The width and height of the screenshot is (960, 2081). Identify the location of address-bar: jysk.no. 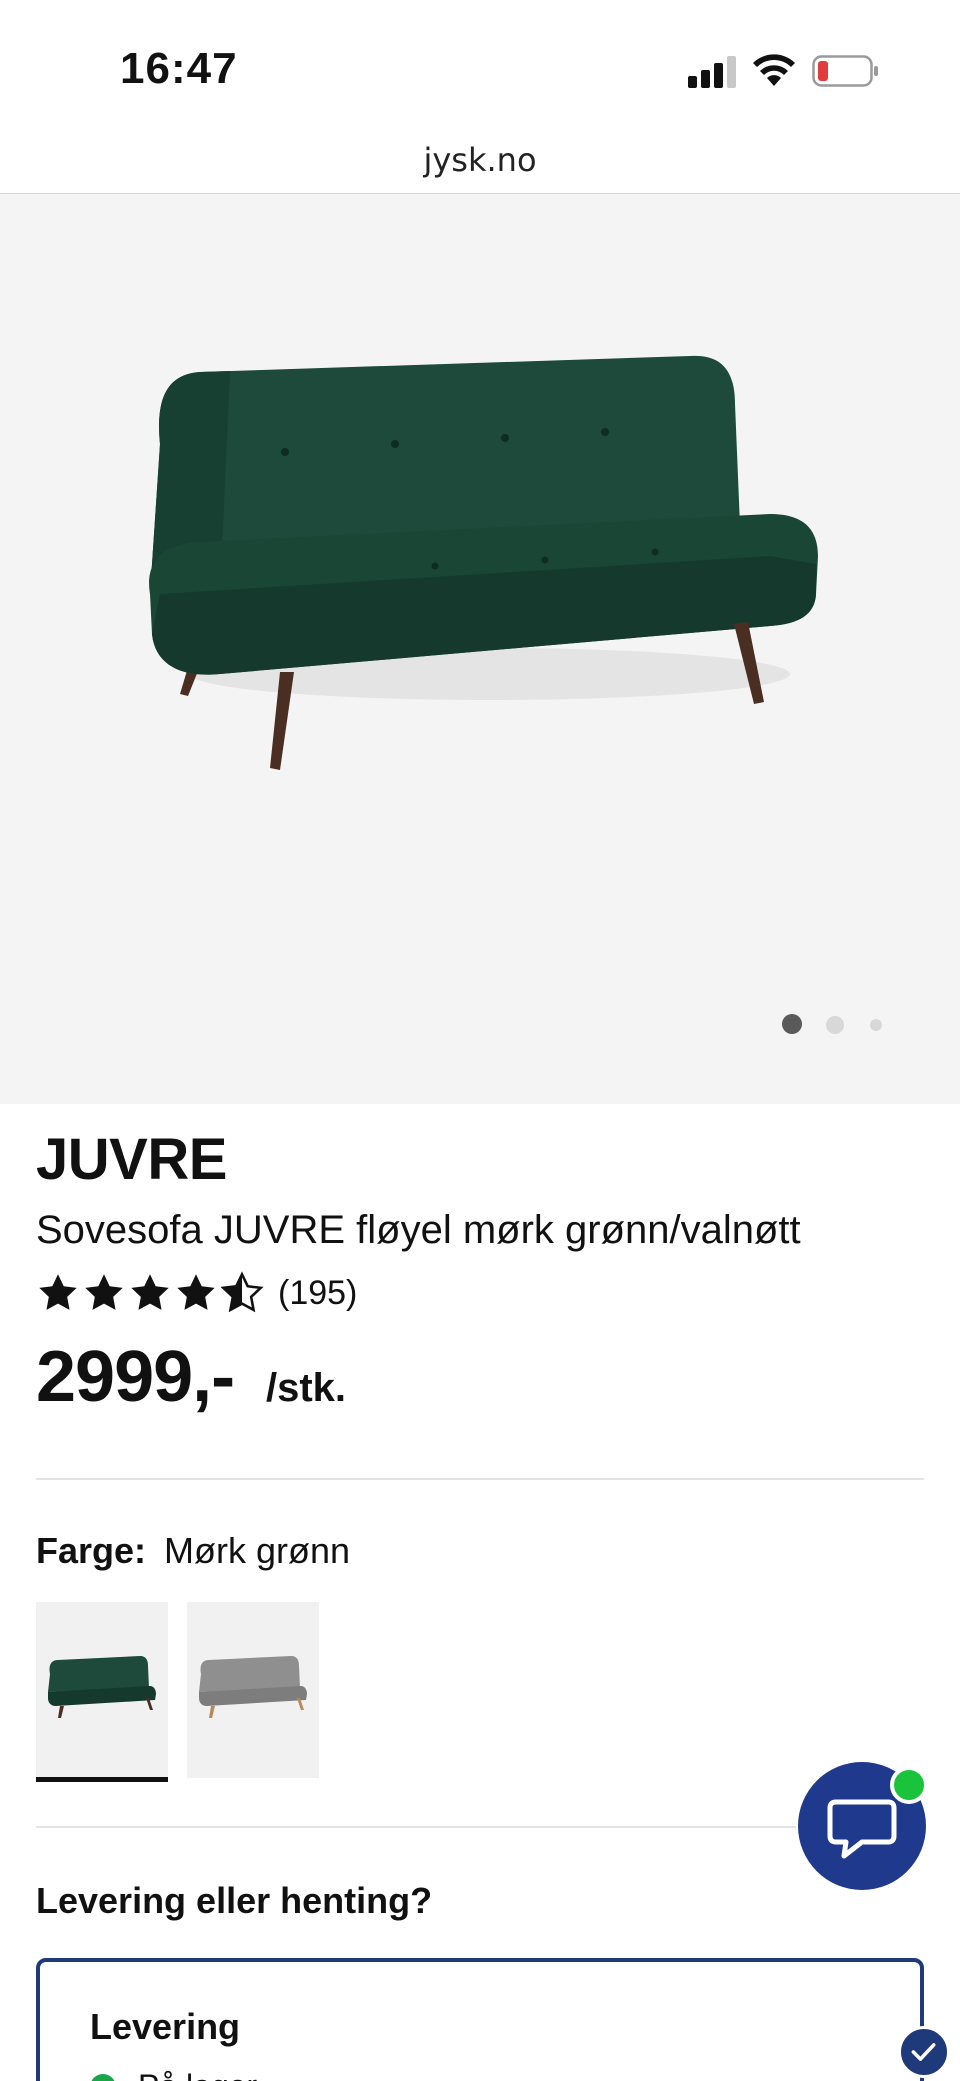
(480, 162).